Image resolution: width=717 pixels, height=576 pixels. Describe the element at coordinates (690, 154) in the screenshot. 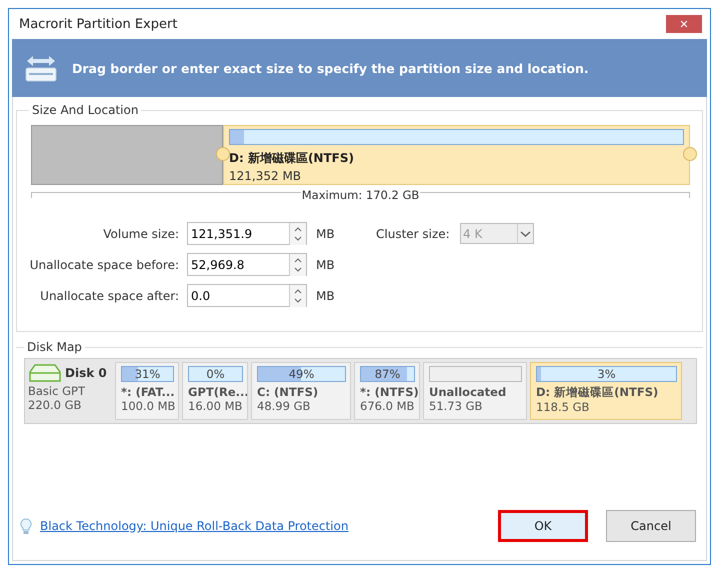

I see `resize-handle` at that location.